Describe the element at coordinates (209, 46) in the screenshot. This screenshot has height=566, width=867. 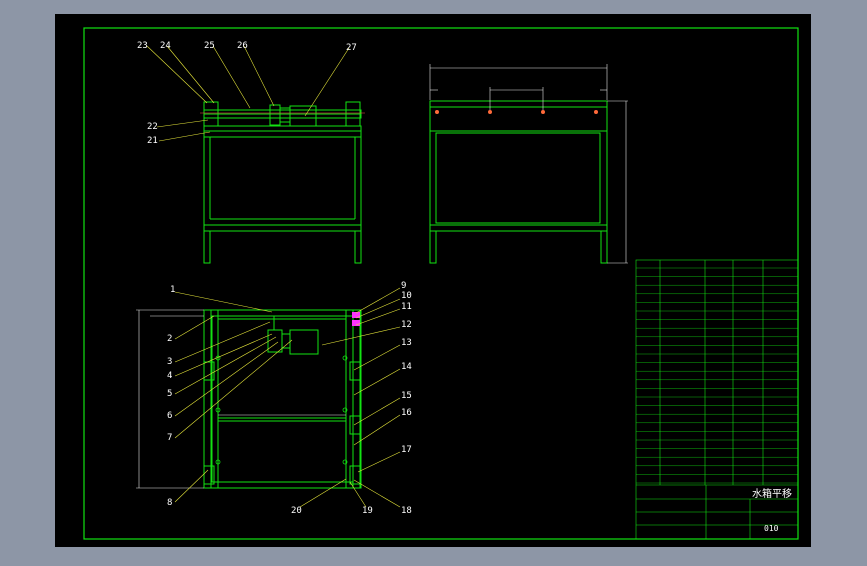
I see `callout-25: 25` at that location.